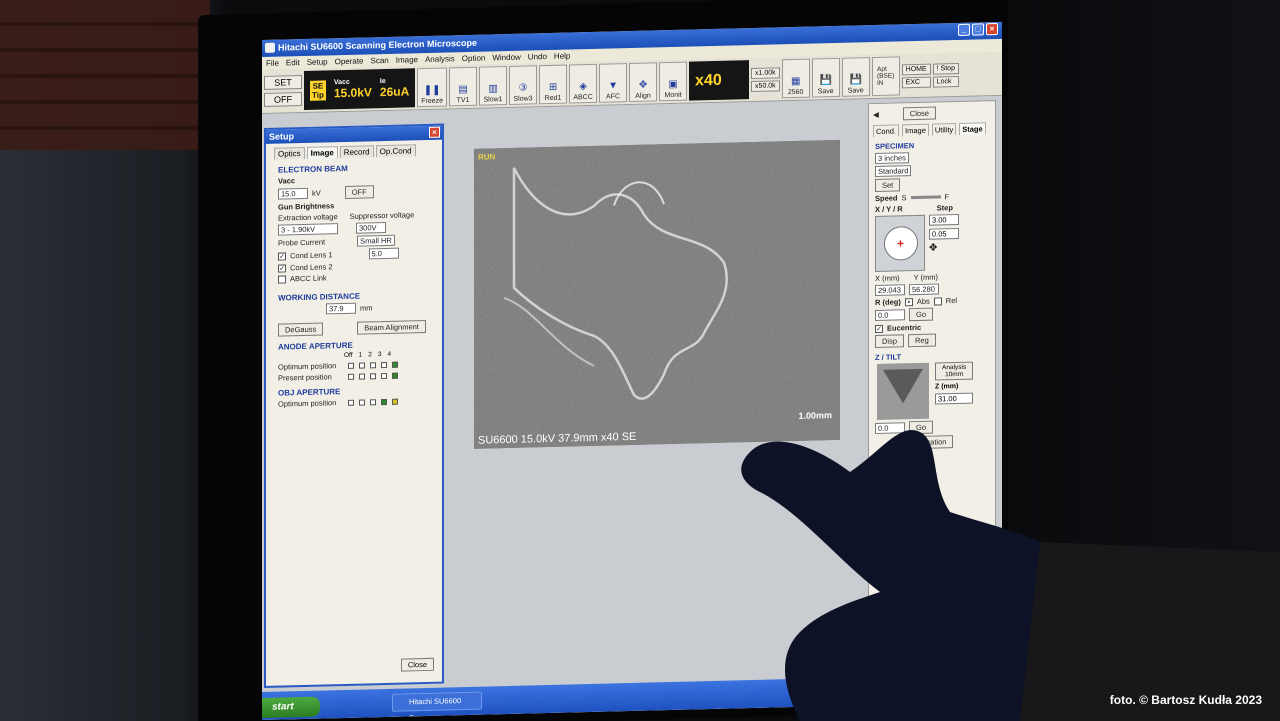 Image resolution: width=1280 pixels, height=721 pixels. I want to click on abs-radio: •, so click(908, 301).